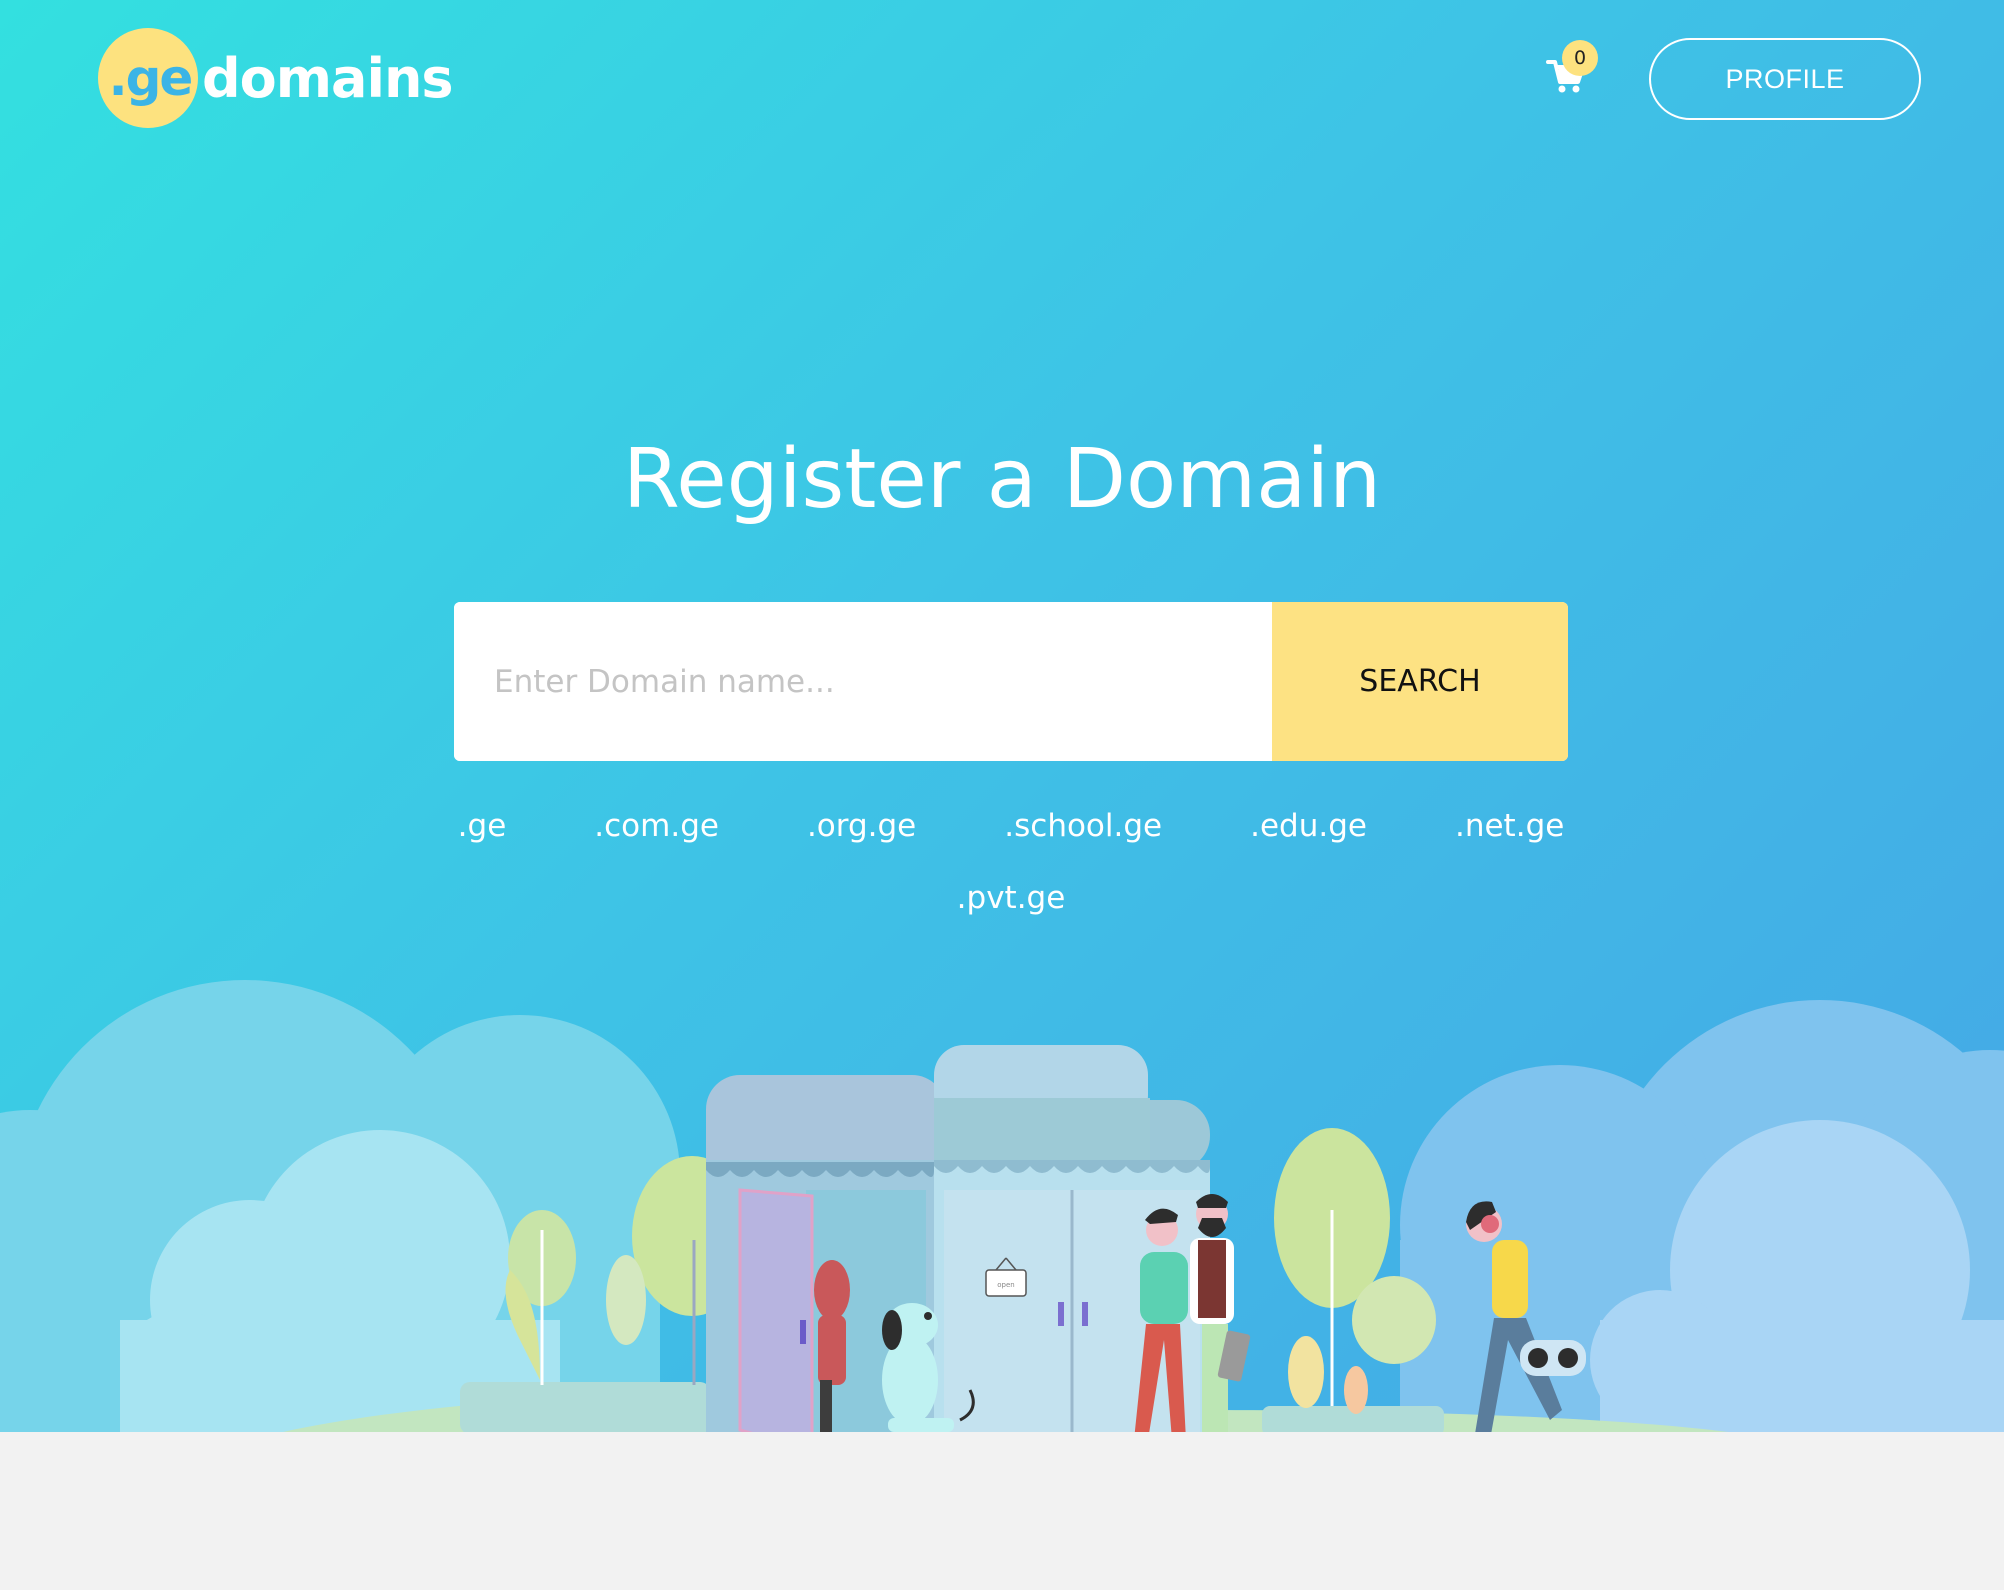  Describe the element at coordinates (1002, 1511) in the screenshot. I see `ground-footer` at that location.